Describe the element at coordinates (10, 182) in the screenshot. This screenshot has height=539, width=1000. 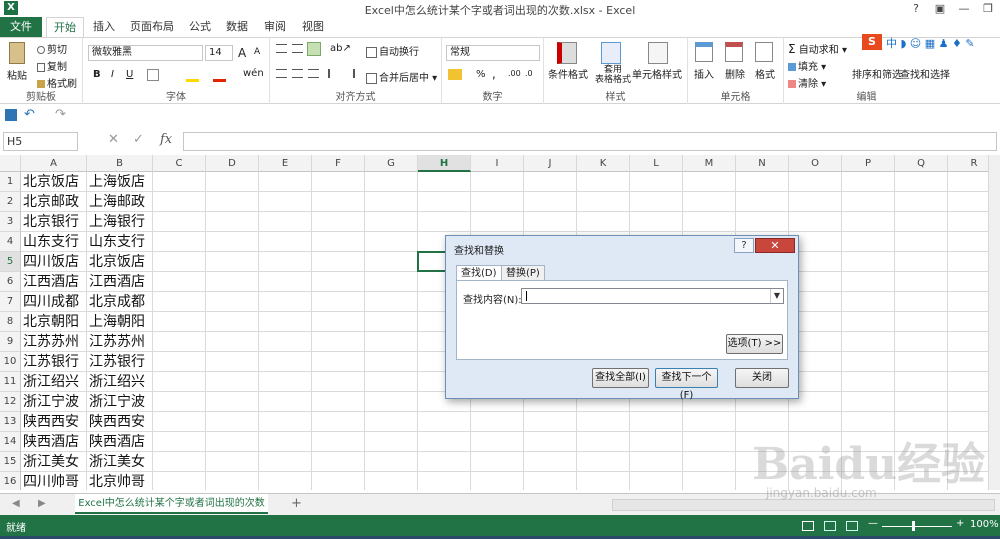
I see `row-header: 1` at that location.